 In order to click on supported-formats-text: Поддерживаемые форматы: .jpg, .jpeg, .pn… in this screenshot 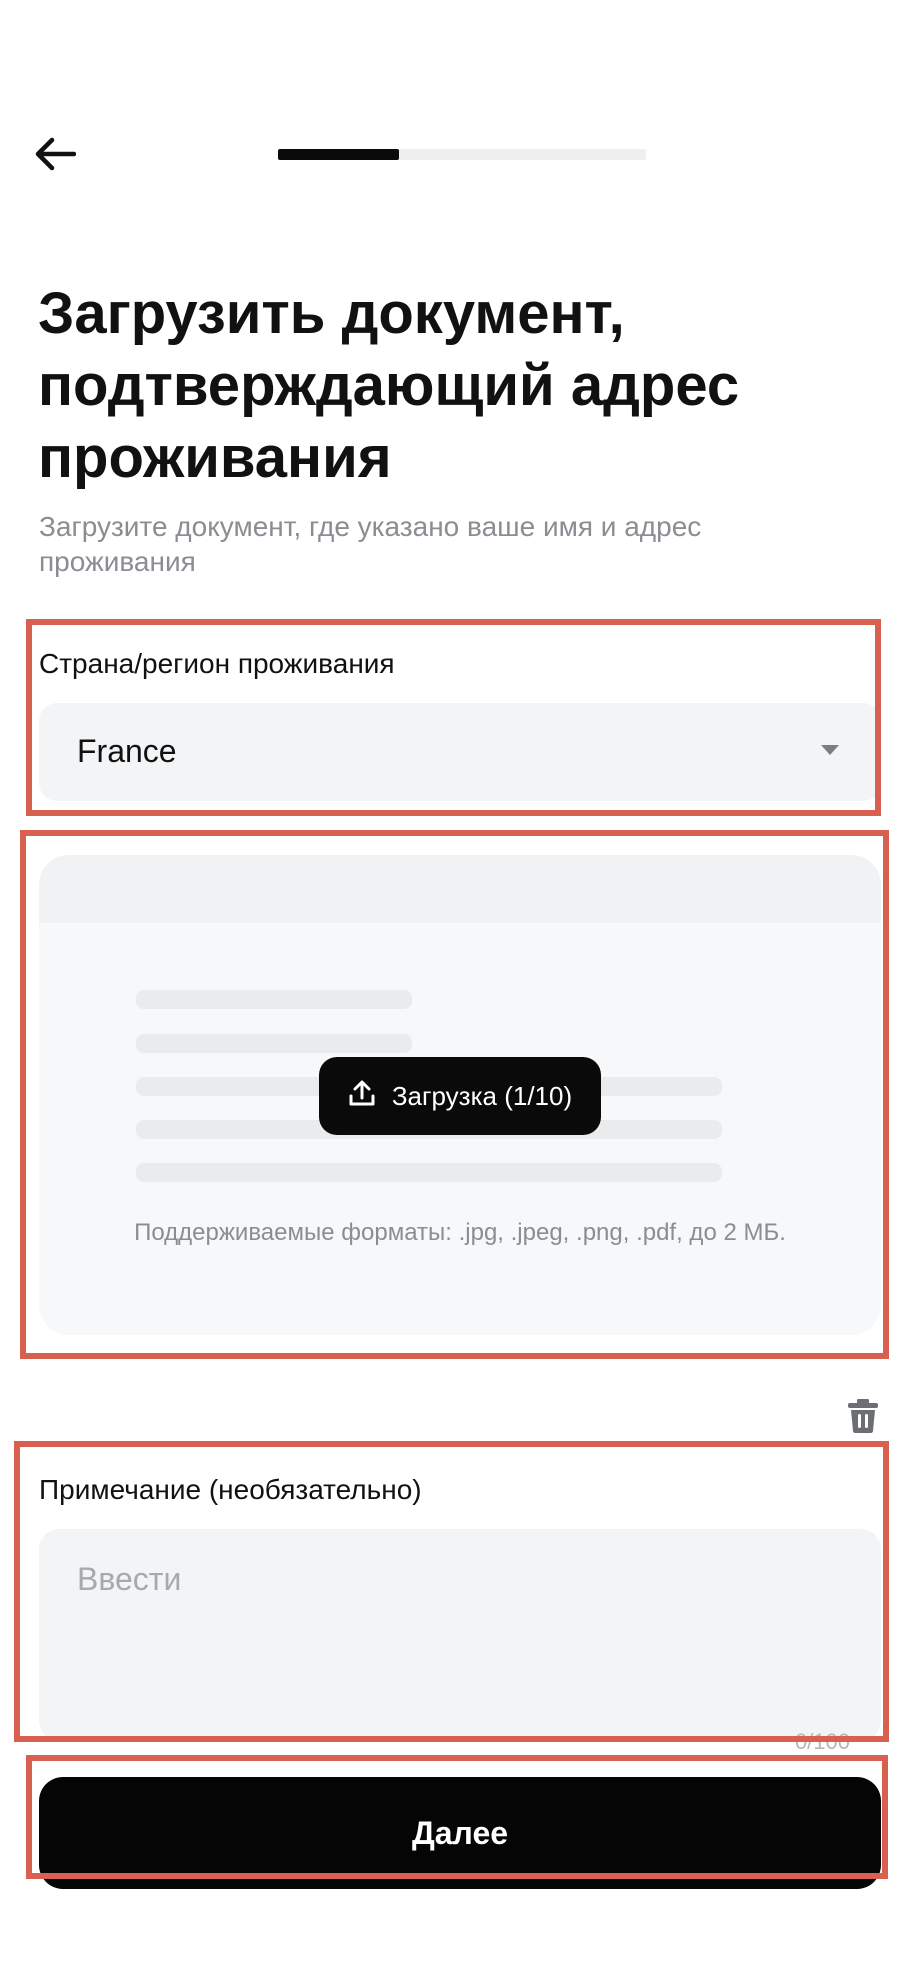, I will do `click(460, 1232)`.